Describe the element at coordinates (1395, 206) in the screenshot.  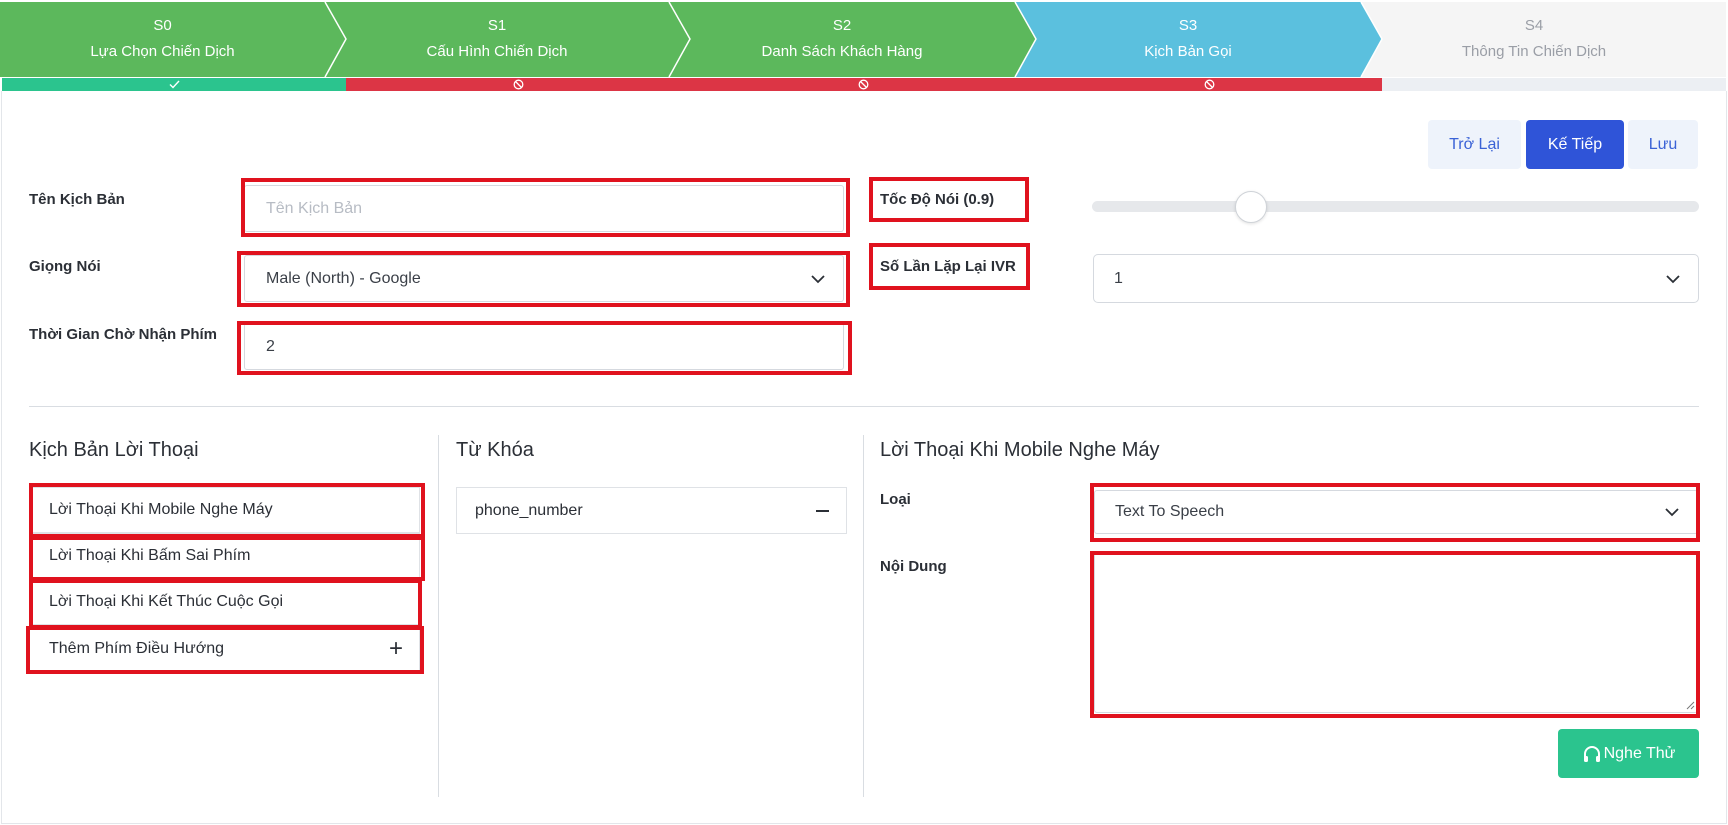
I see `speech-rate-slider` at that location.